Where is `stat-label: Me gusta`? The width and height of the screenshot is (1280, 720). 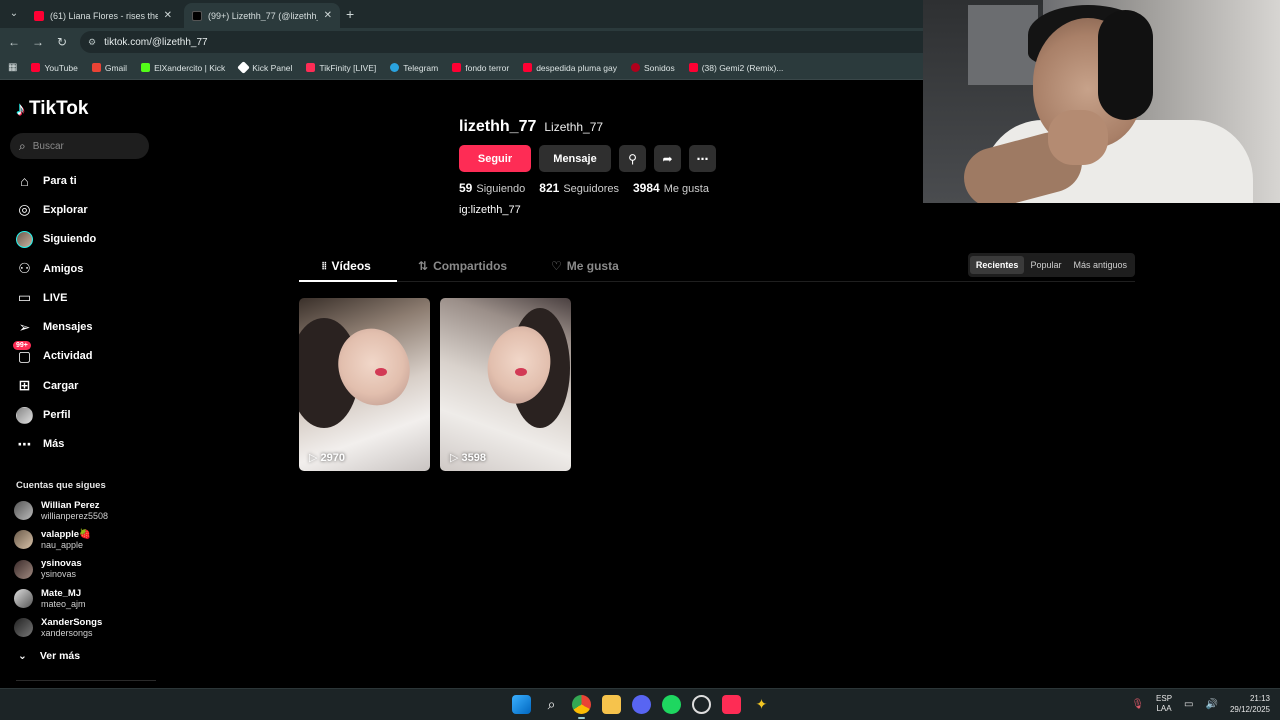 stat-label: Me gusta is located at coordinates (686, 189).